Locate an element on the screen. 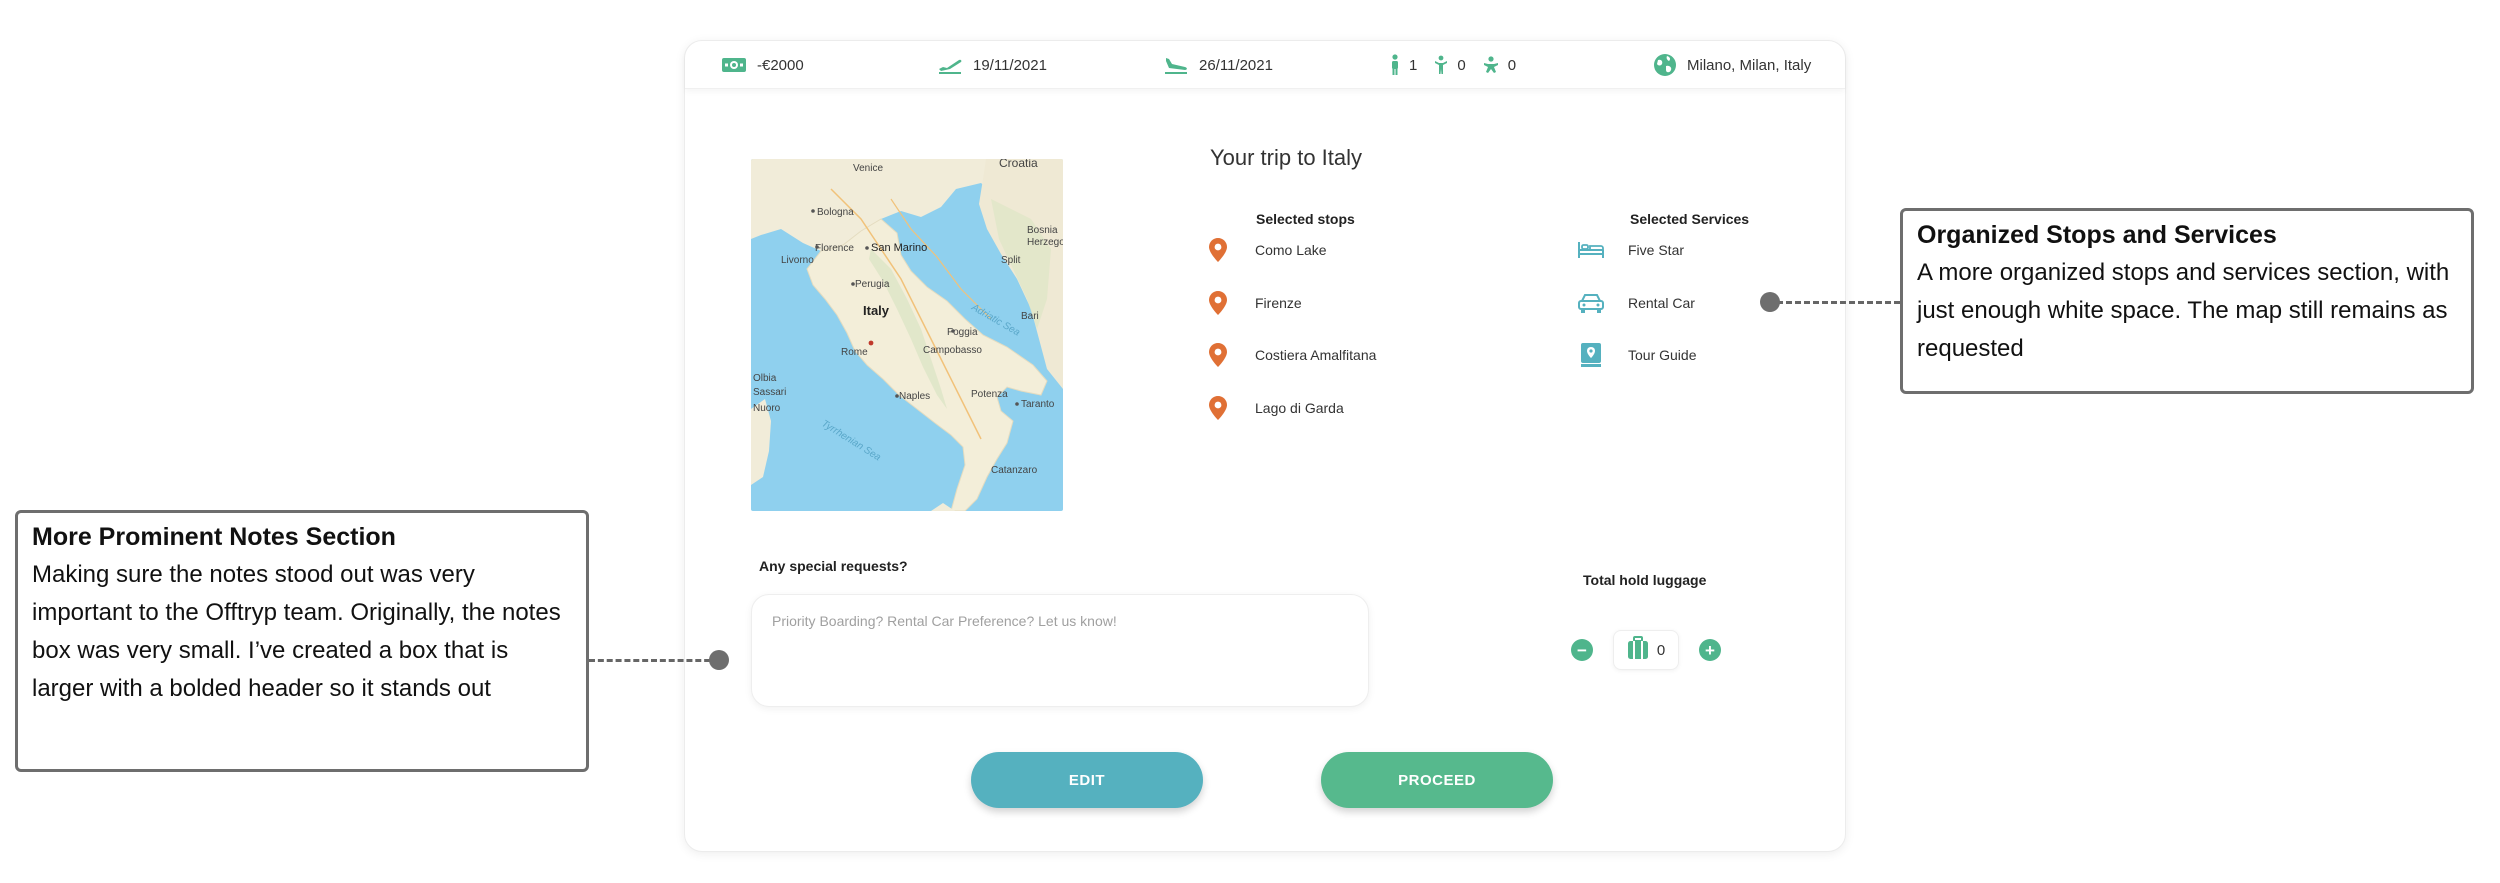 Image resolution: width=2500 pixels, height=883 pixels. right-annotation-dot is located at coordinates (1770, 302).